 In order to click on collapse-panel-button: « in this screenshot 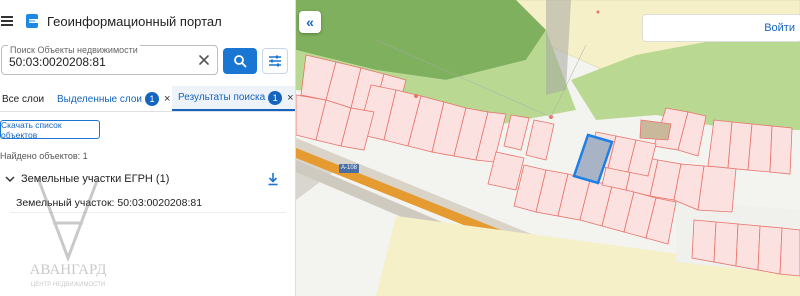, I will do `click(310, 22)`.